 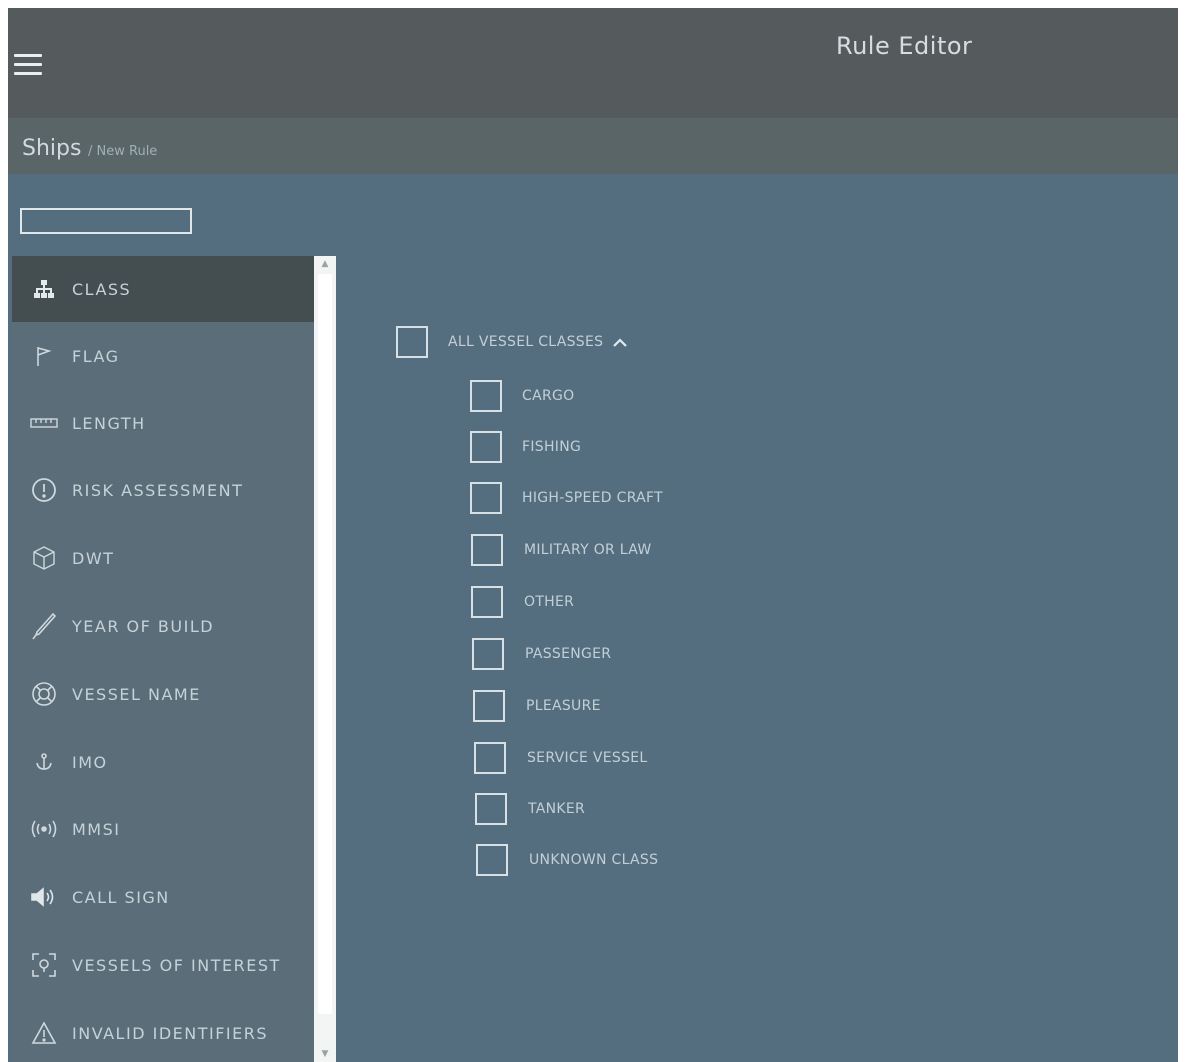 I want to click on sidebar-item-vessels-of-interest: VESSELS OF INTEREST, so click(x=163, y=965).